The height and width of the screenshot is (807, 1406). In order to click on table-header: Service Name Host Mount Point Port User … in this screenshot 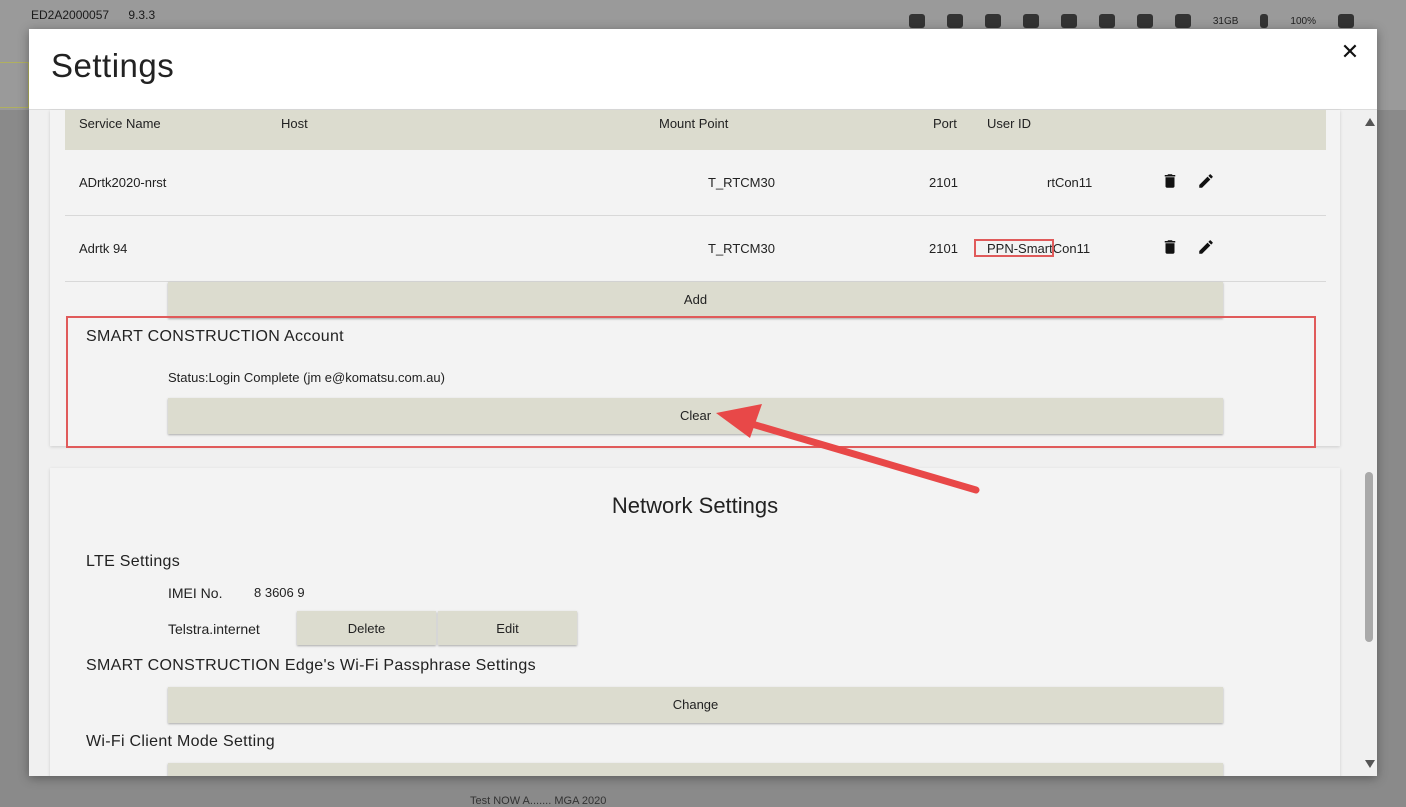, I will do `click(695, 130)`.